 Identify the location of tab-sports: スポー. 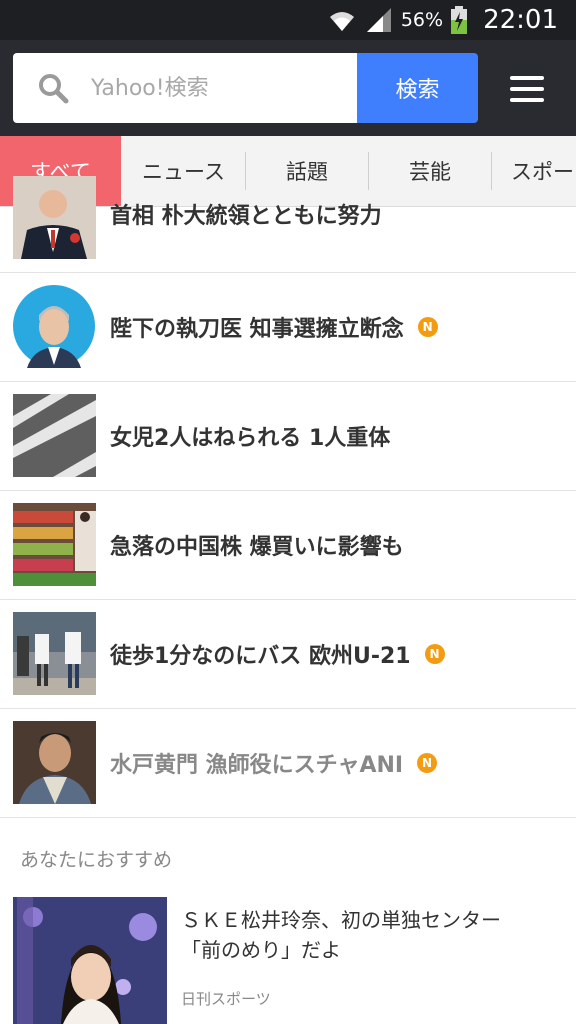
(534, 171).